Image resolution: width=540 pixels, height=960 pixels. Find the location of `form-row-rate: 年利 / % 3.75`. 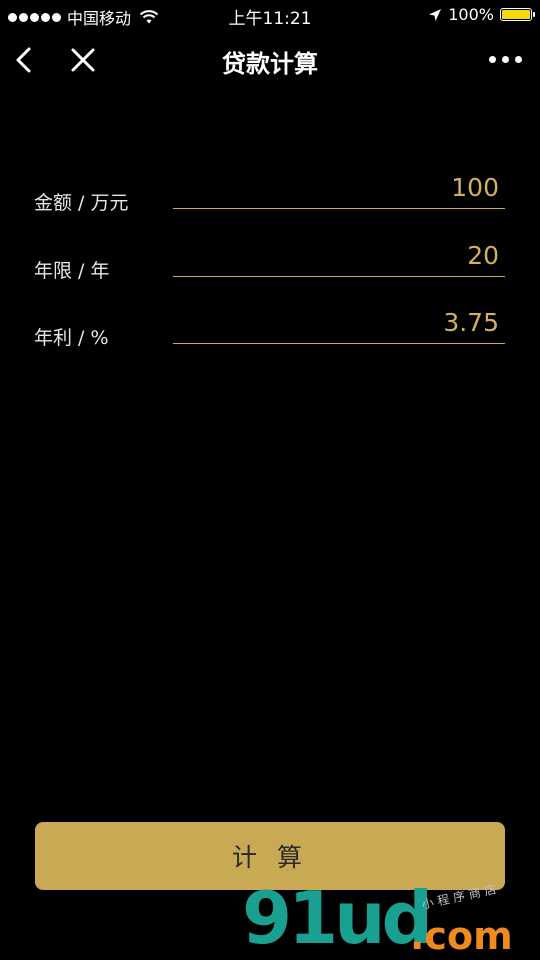

form-row-rate: 年利 / % 3.75 is located at coordinates (269, 325).